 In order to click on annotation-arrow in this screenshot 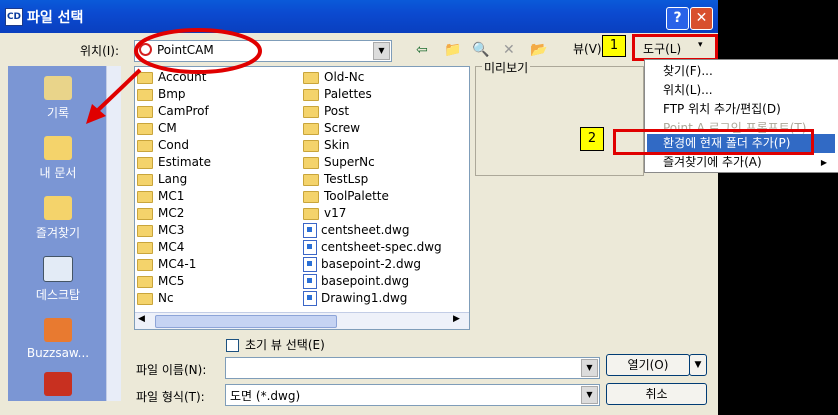, I will do `click(118, 91)`.